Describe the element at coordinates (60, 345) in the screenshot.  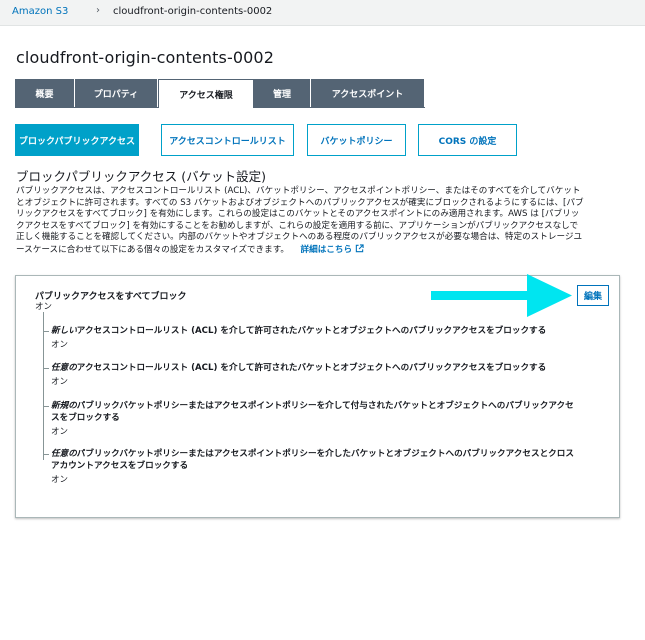
I see `option-new-acl-value: オン` at that location.